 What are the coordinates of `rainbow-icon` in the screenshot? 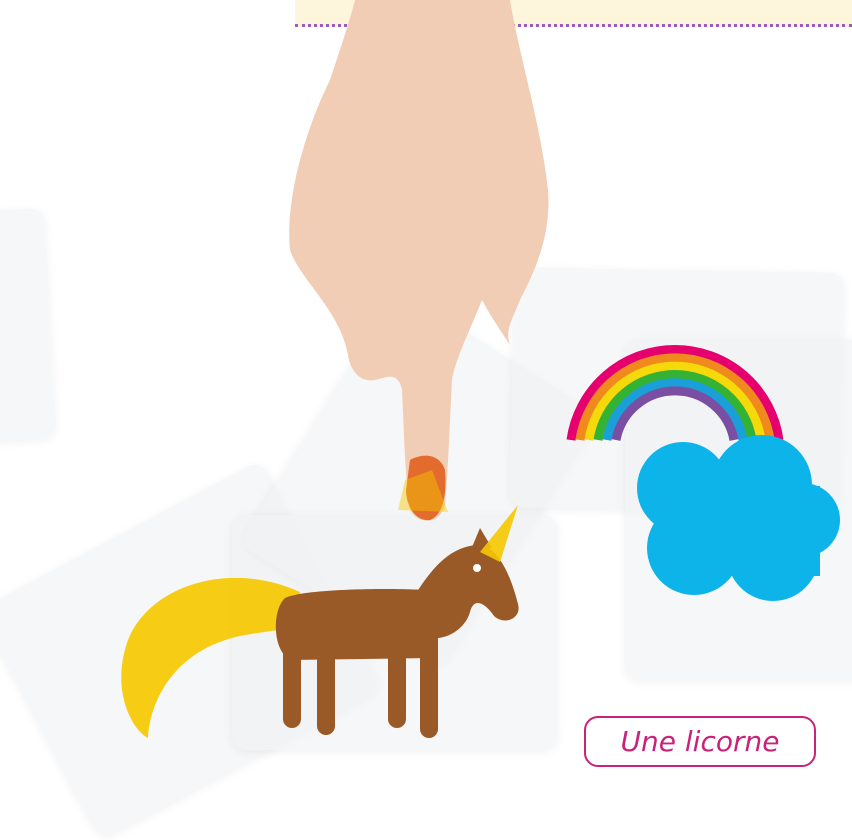 It's located at (675, 392).